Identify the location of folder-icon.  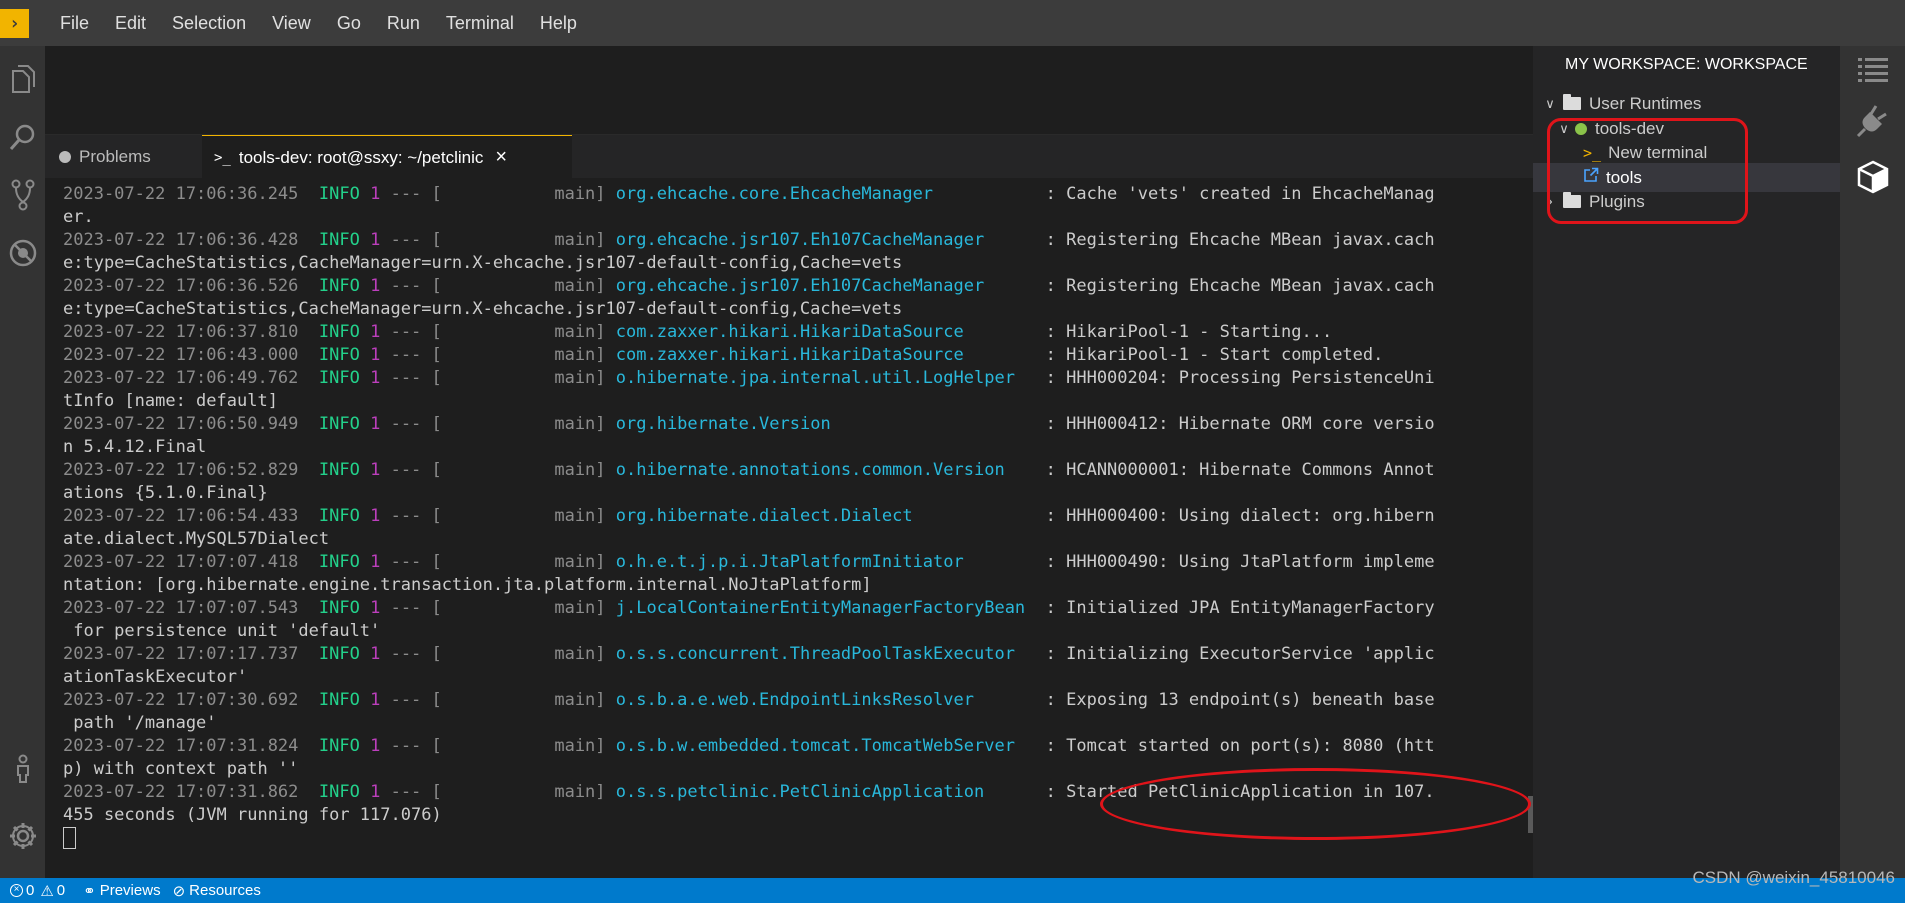
(1572, 102).